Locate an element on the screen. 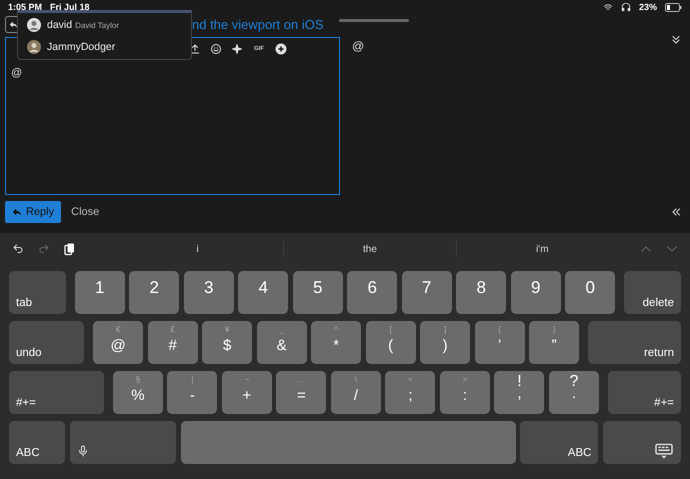 Image resolution: width=690 pixels, height=479 pixels. alt-char: £ is located at coordinates (172, 329).